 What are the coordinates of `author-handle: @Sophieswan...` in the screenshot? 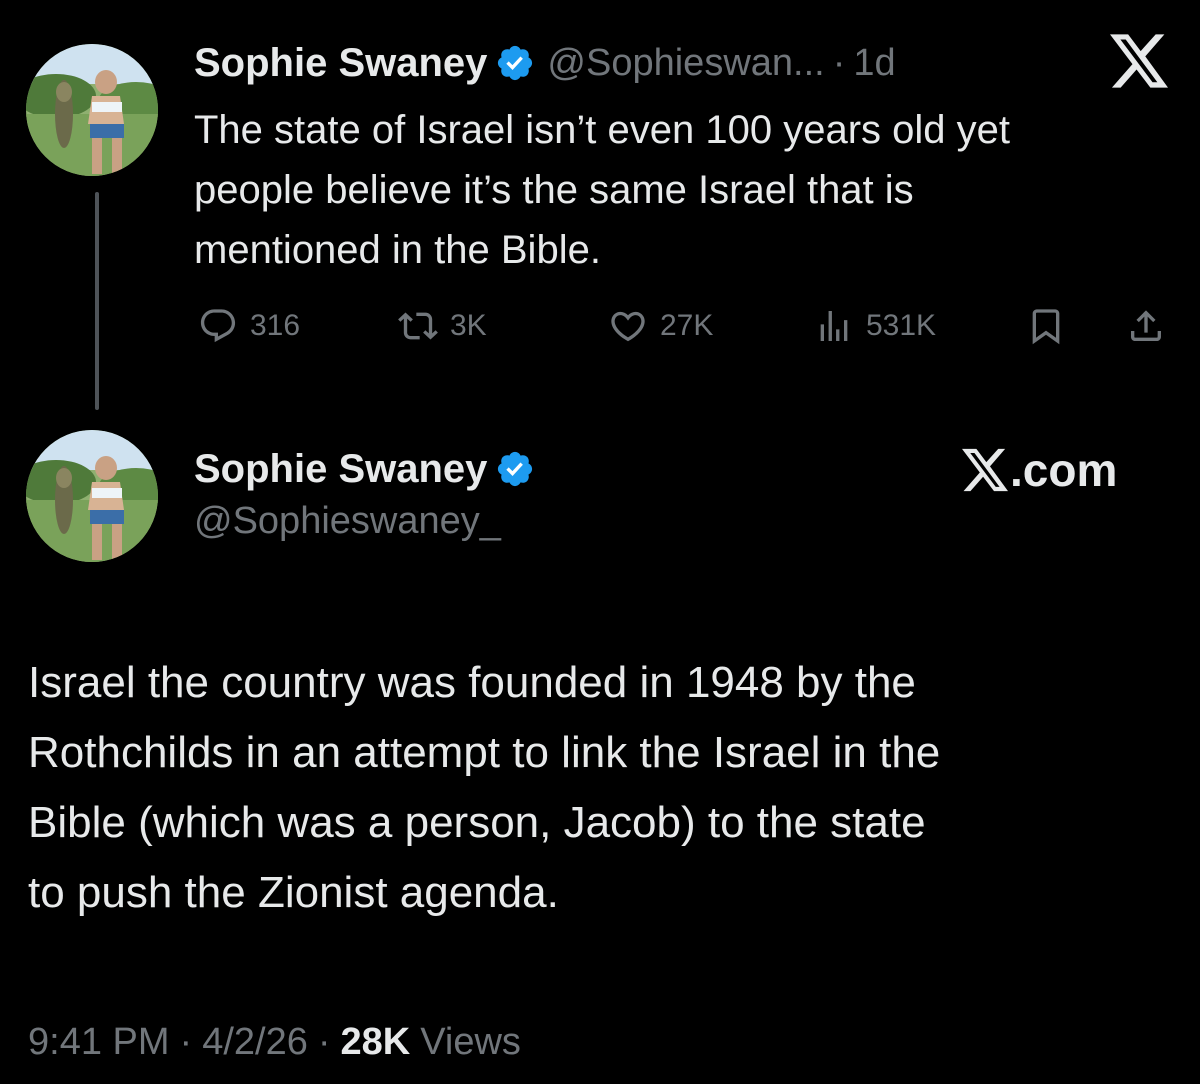 It's located at (685, 63).